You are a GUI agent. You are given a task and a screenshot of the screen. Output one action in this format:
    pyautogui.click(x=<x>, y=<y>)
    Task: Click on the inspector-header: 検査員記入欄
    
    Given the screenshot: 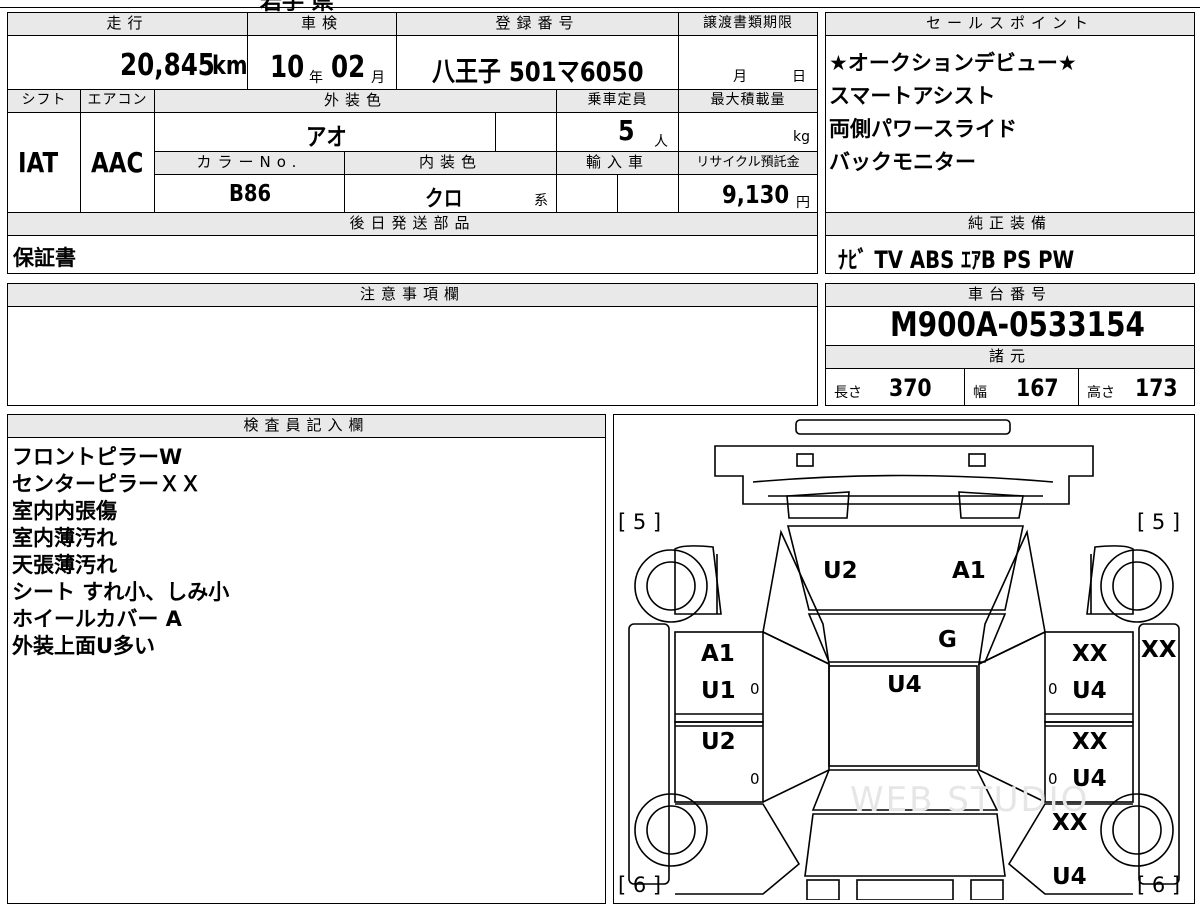 What is the action you would take?
    pyautogui.click(x=306, y=426)
    